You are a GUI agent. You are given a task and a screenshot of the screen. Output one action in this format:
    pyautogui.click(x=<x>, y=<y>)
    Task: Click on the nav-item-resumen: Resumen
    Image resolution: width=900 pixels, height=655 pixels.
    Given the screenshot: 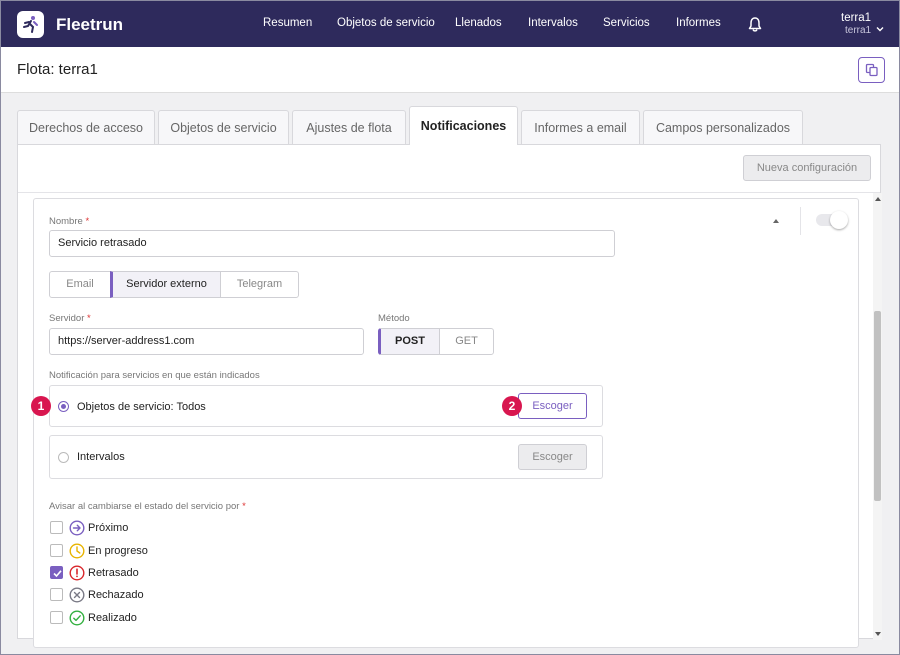 What is the action you would take?
    pyautogui.click(x=287, y=23)
    